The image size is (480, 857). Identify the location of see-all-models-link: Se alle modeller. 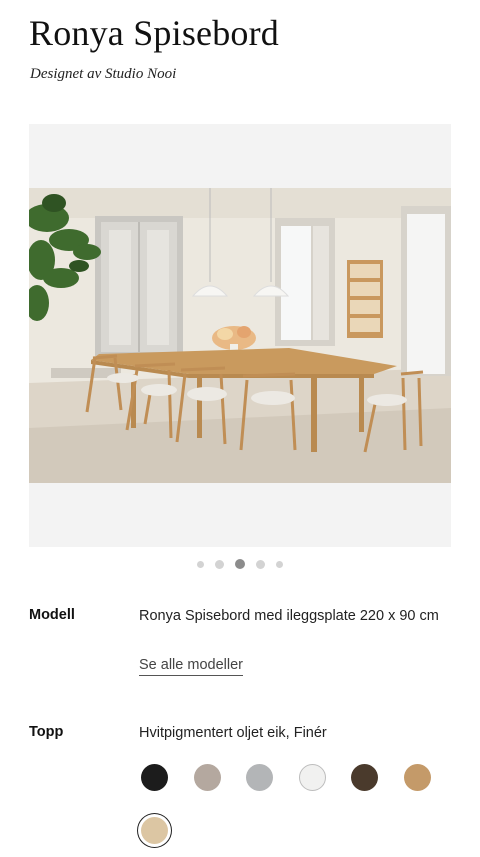
(191, 666).